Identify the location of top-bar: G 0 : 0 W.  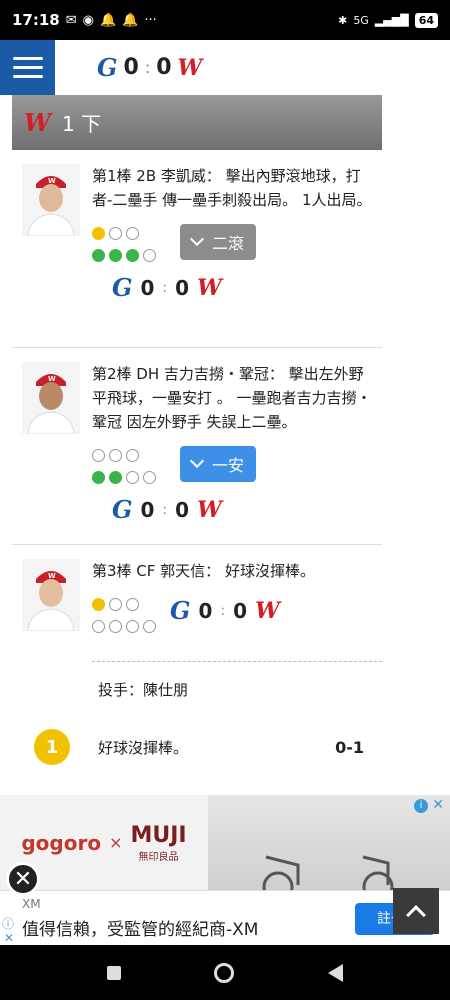
(225, 67).